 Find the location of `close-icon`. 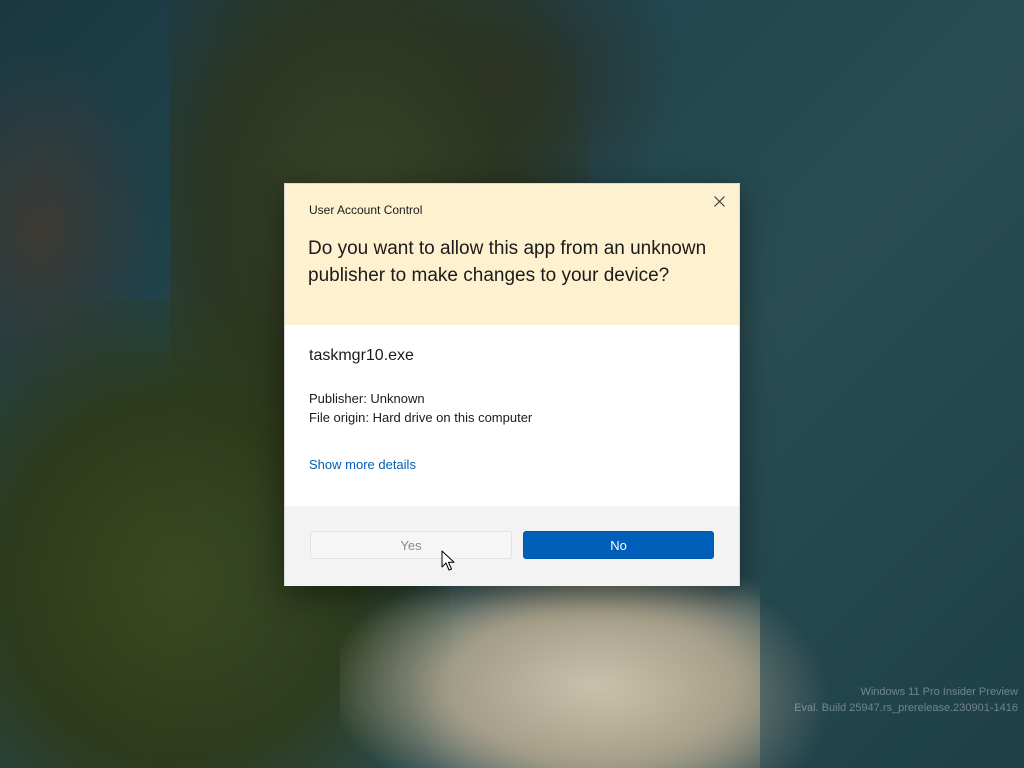

close-icon is located at coordinates (719, 201).